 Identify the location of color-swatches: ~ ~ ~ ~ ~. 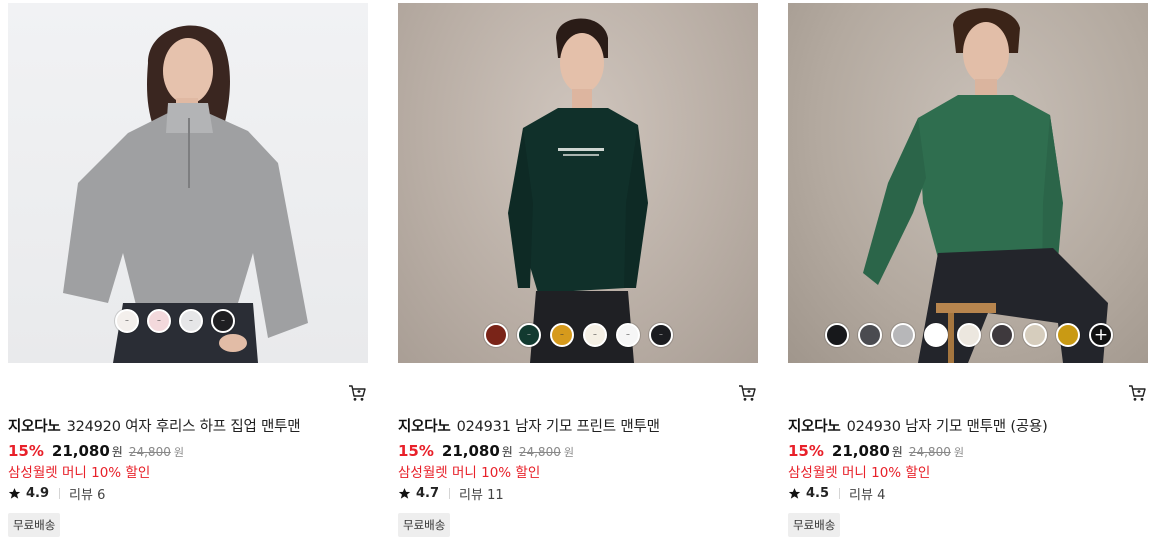
(578, 335).